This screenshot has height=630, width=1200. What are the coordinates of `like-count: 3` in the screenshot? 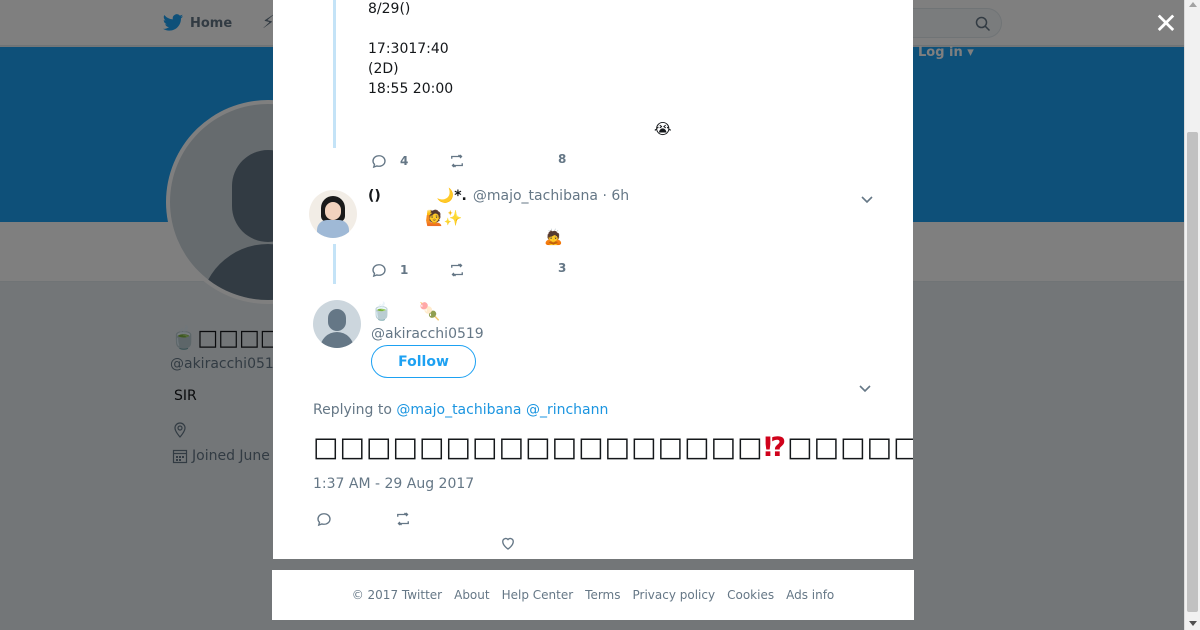 It's located at (562, 268).